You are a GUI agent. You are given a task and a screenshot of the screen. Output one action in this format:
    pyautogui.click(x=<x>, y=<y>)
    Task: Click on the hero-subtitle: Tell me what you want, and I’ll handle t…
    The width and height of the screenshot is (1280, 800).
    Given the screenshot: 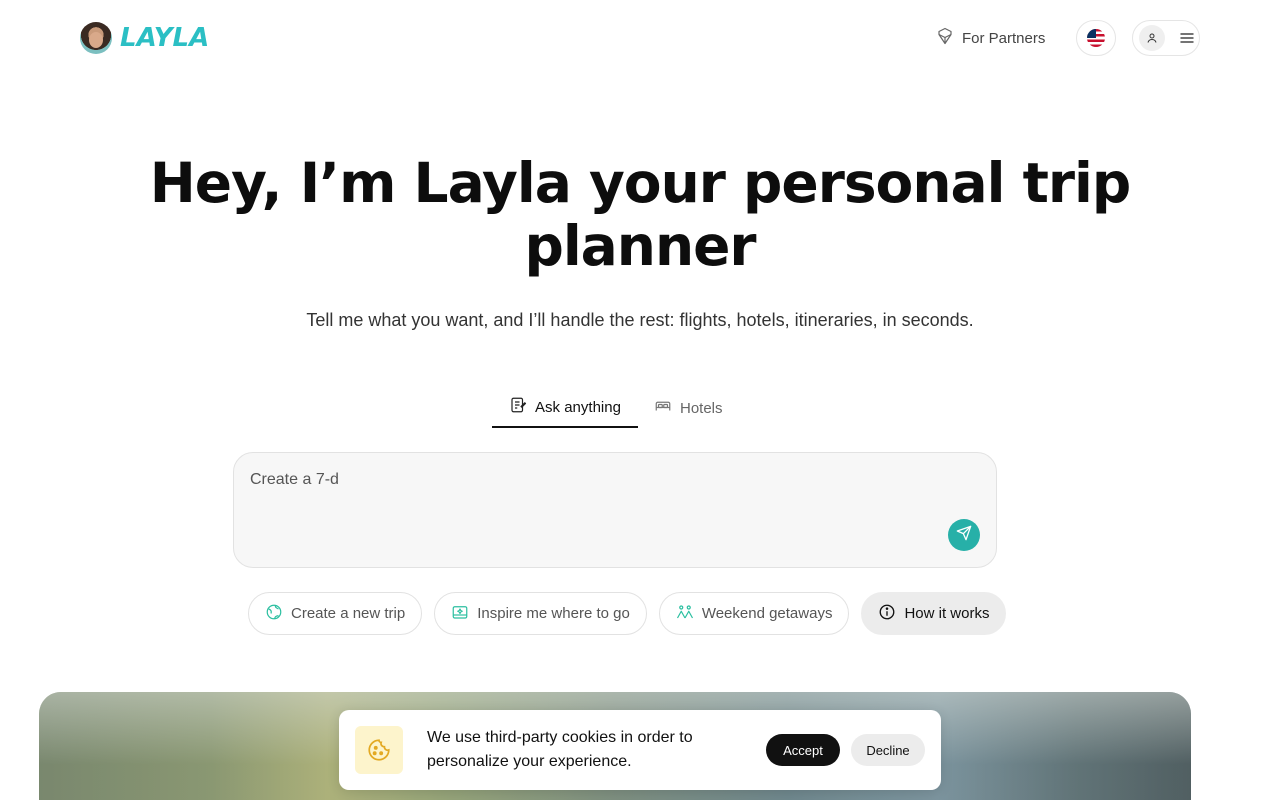 What is the action you would take?
    pyautogui.click(x=640, y=320)
    